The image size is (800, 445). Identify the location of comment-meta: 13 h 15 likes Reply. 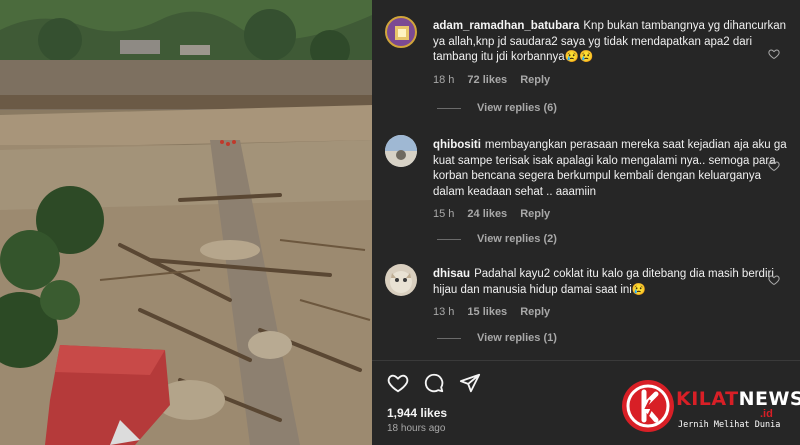
(610, 313).